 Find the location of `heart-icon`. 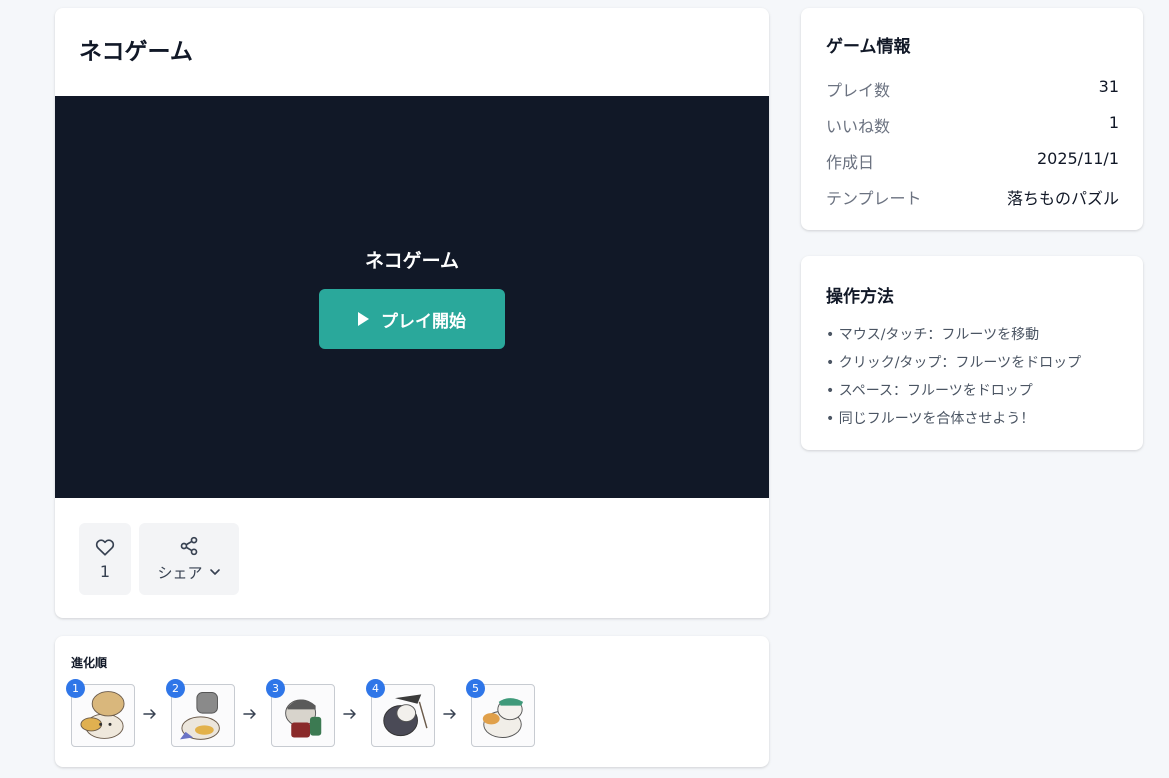

heart-icon is located at coordinates (105, 547).